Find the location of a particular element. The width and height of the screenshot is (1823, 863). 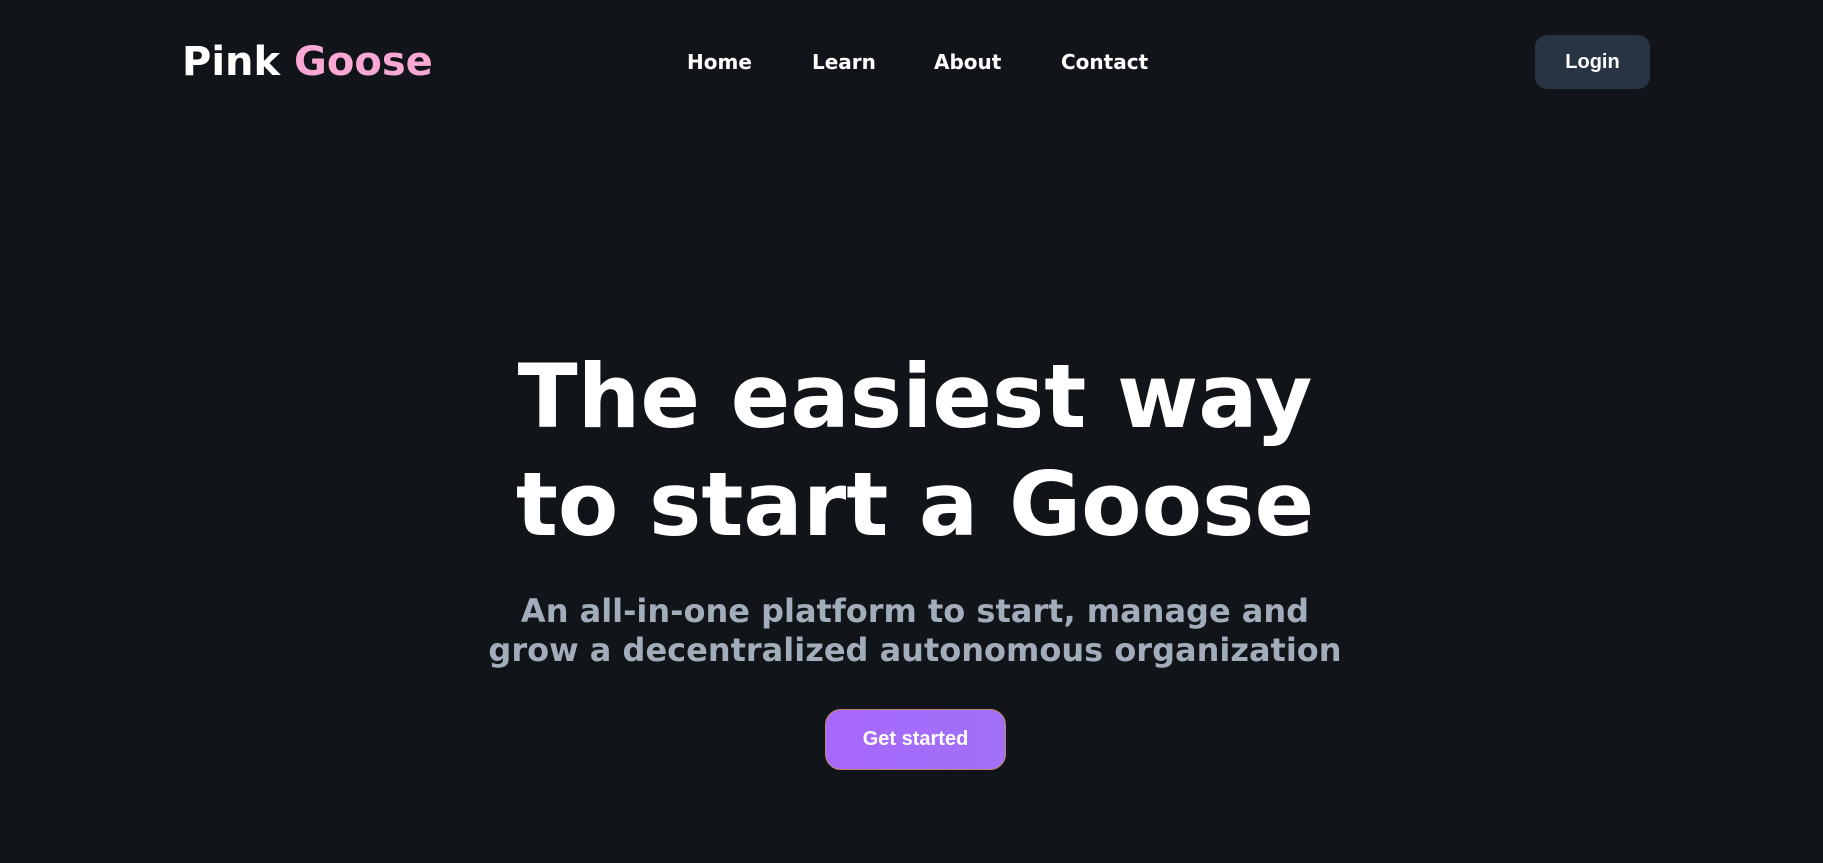

nav-link-about: About is located at coordinates (967, 62).